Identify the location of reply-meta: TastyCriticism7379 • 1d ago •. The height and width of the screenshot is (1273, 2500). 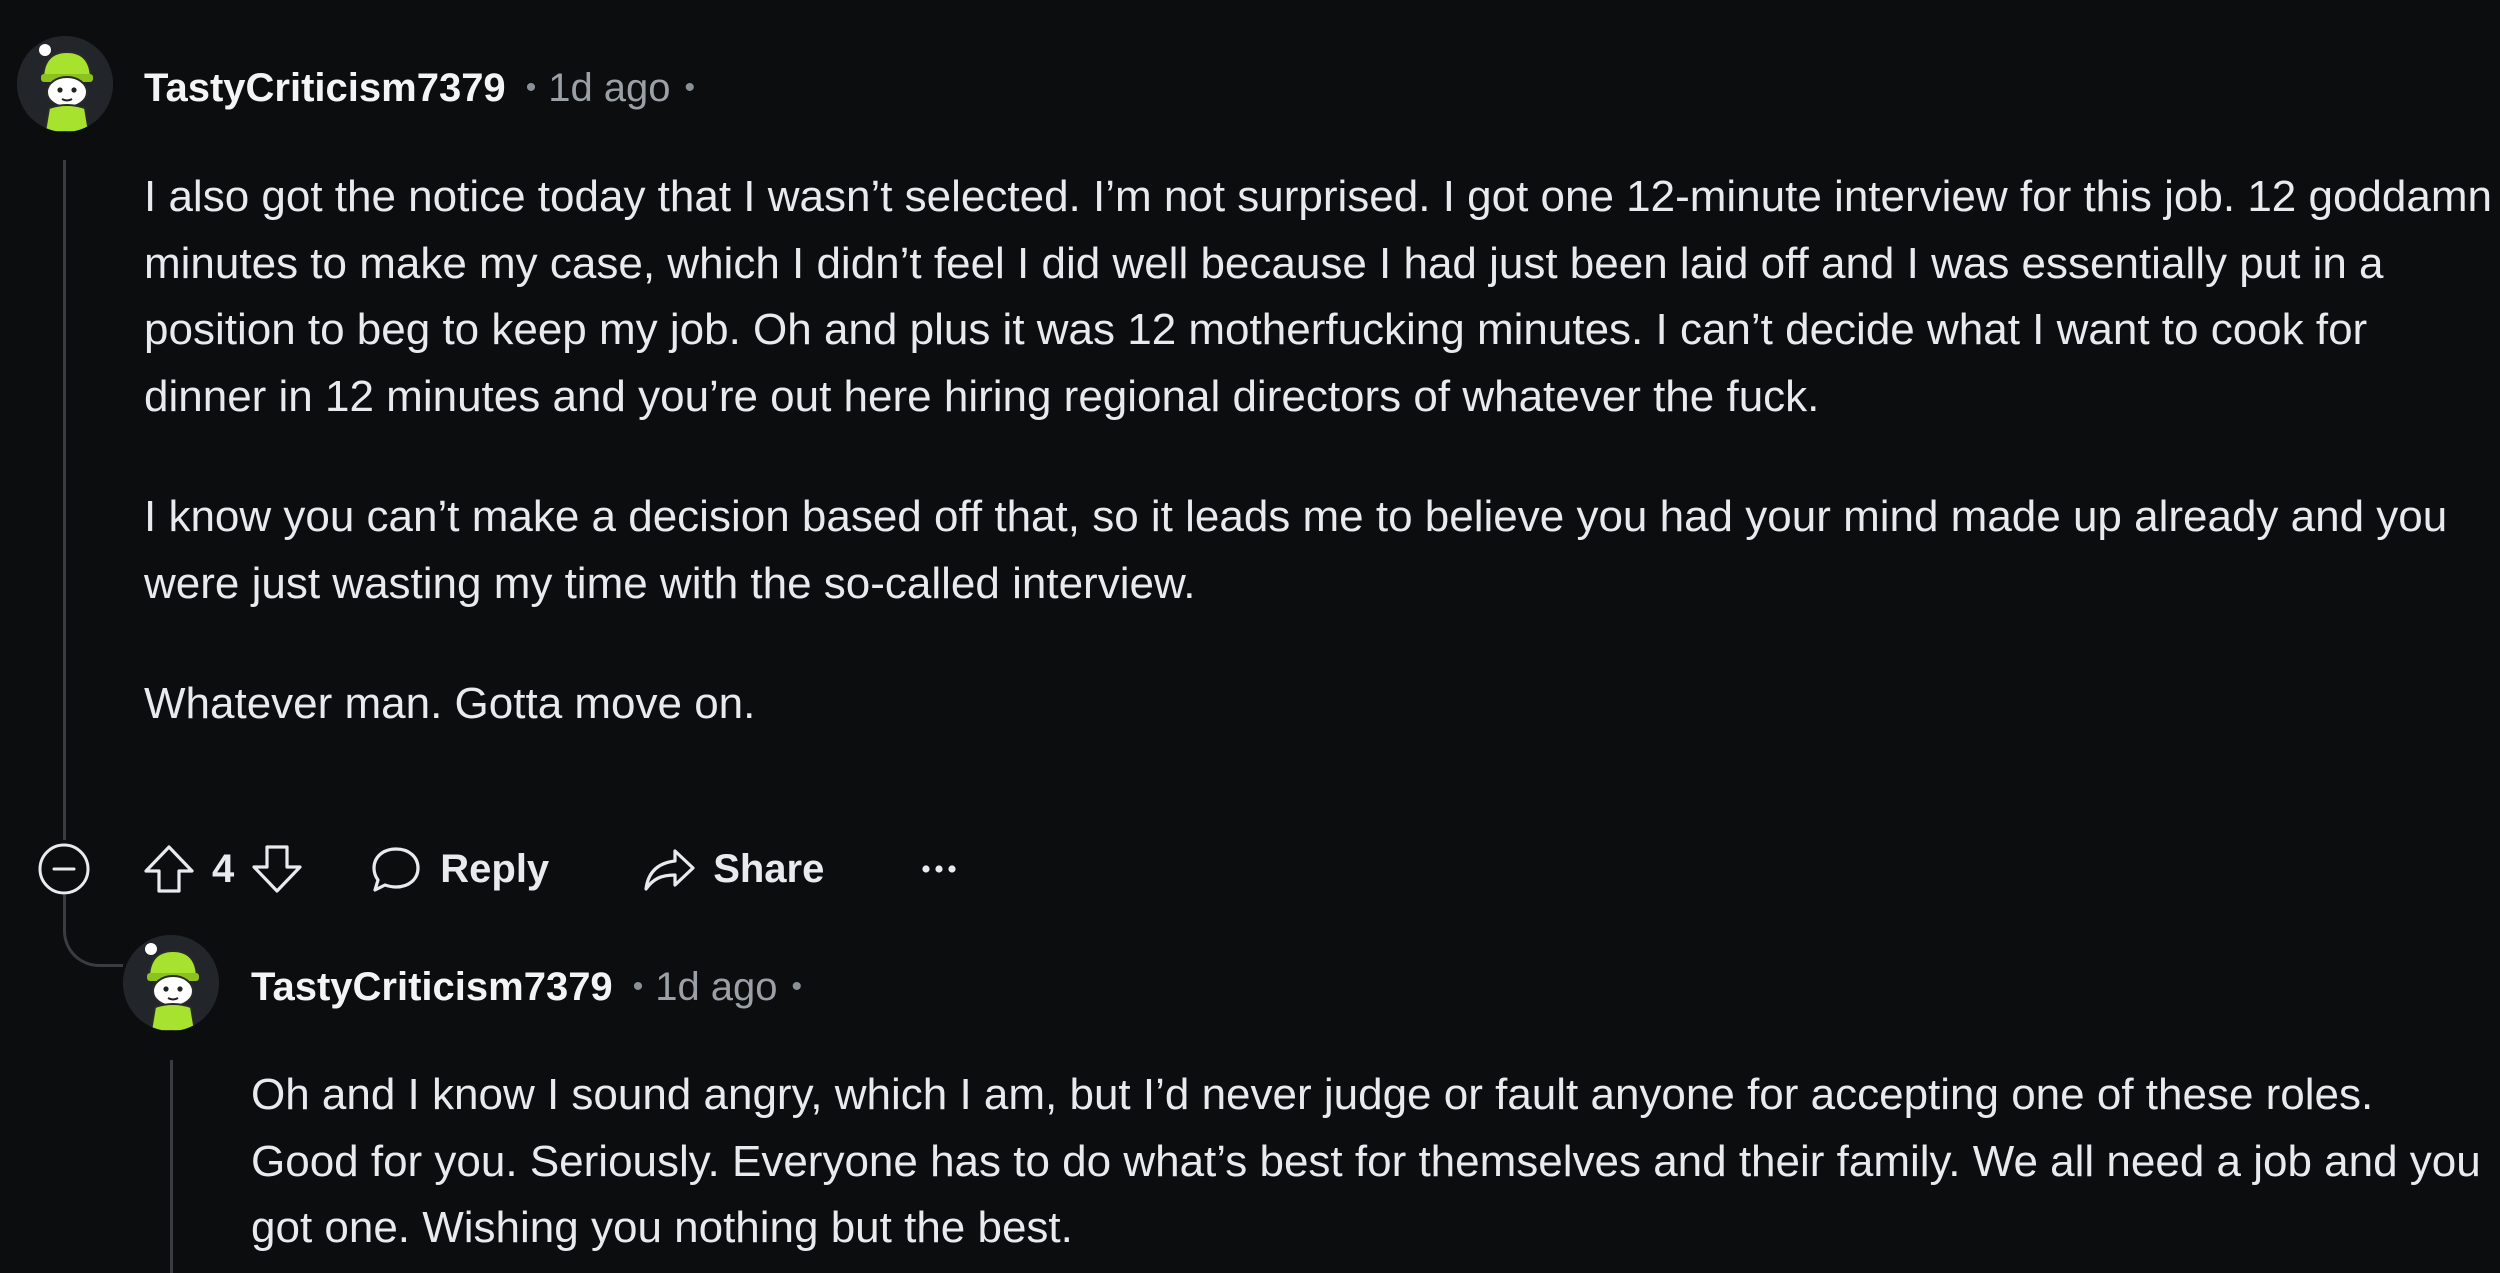
(526, 987).